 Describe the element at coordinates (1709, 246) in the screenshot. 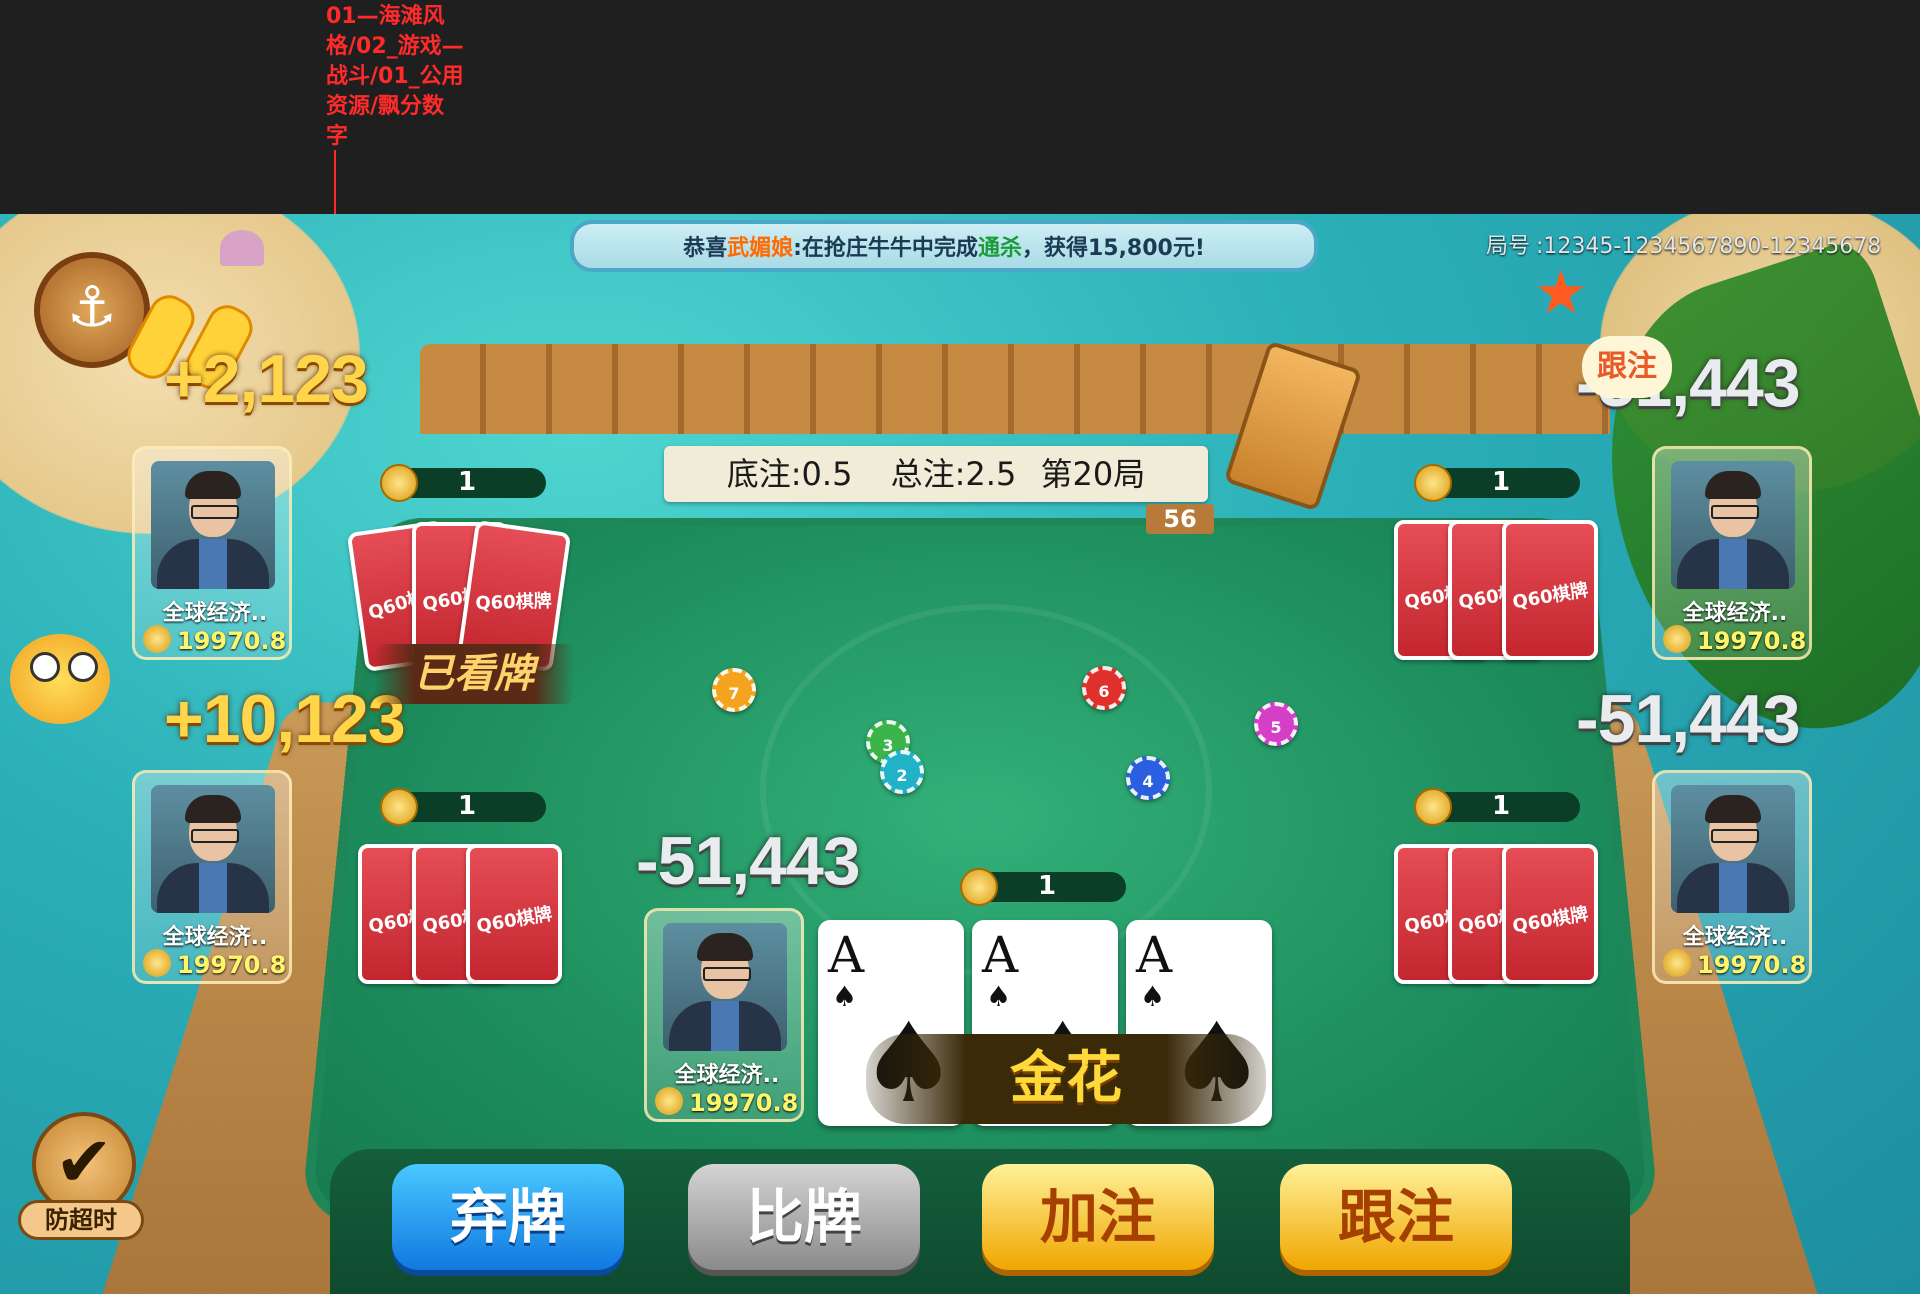

I see `round-number-value: :12345-1234567890-12345678` at that location.